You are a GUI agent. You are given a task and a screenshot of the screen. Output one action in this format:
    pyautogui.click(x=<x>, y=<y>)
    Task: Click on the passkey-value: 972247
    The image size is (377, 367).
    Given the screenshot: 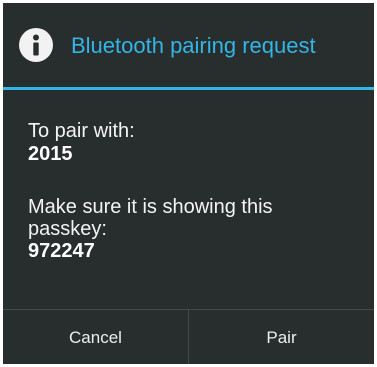 What is the action you would take?
    pyautogui.click(x=61, y=251)
    